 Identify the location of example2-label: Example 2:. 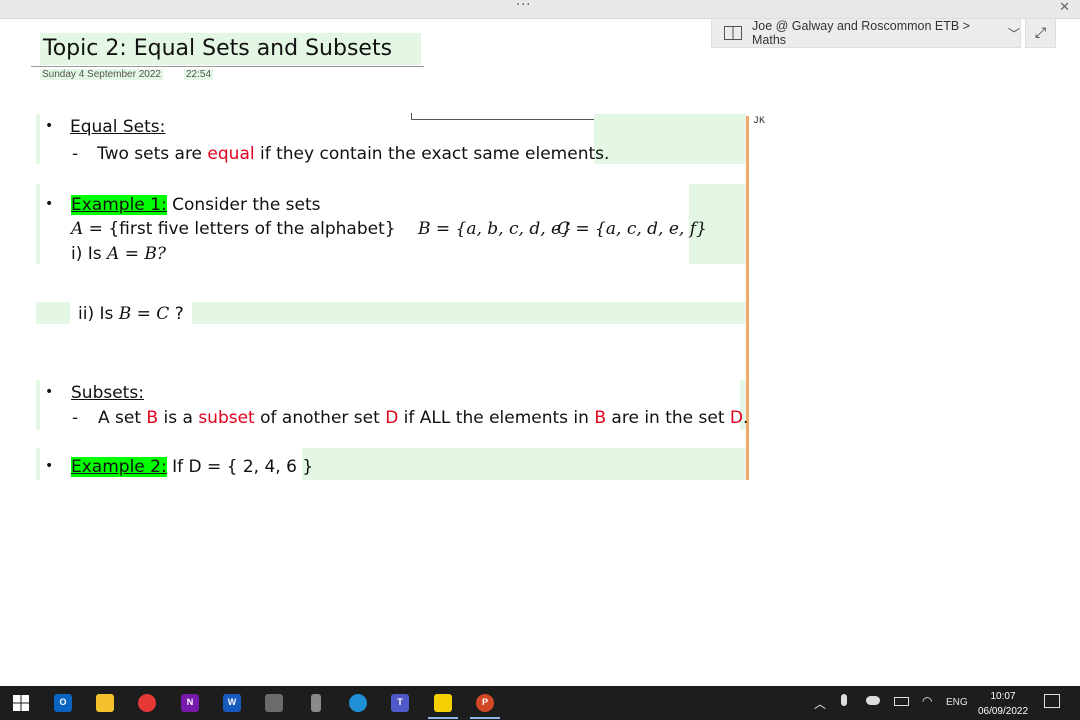
(119, 467).